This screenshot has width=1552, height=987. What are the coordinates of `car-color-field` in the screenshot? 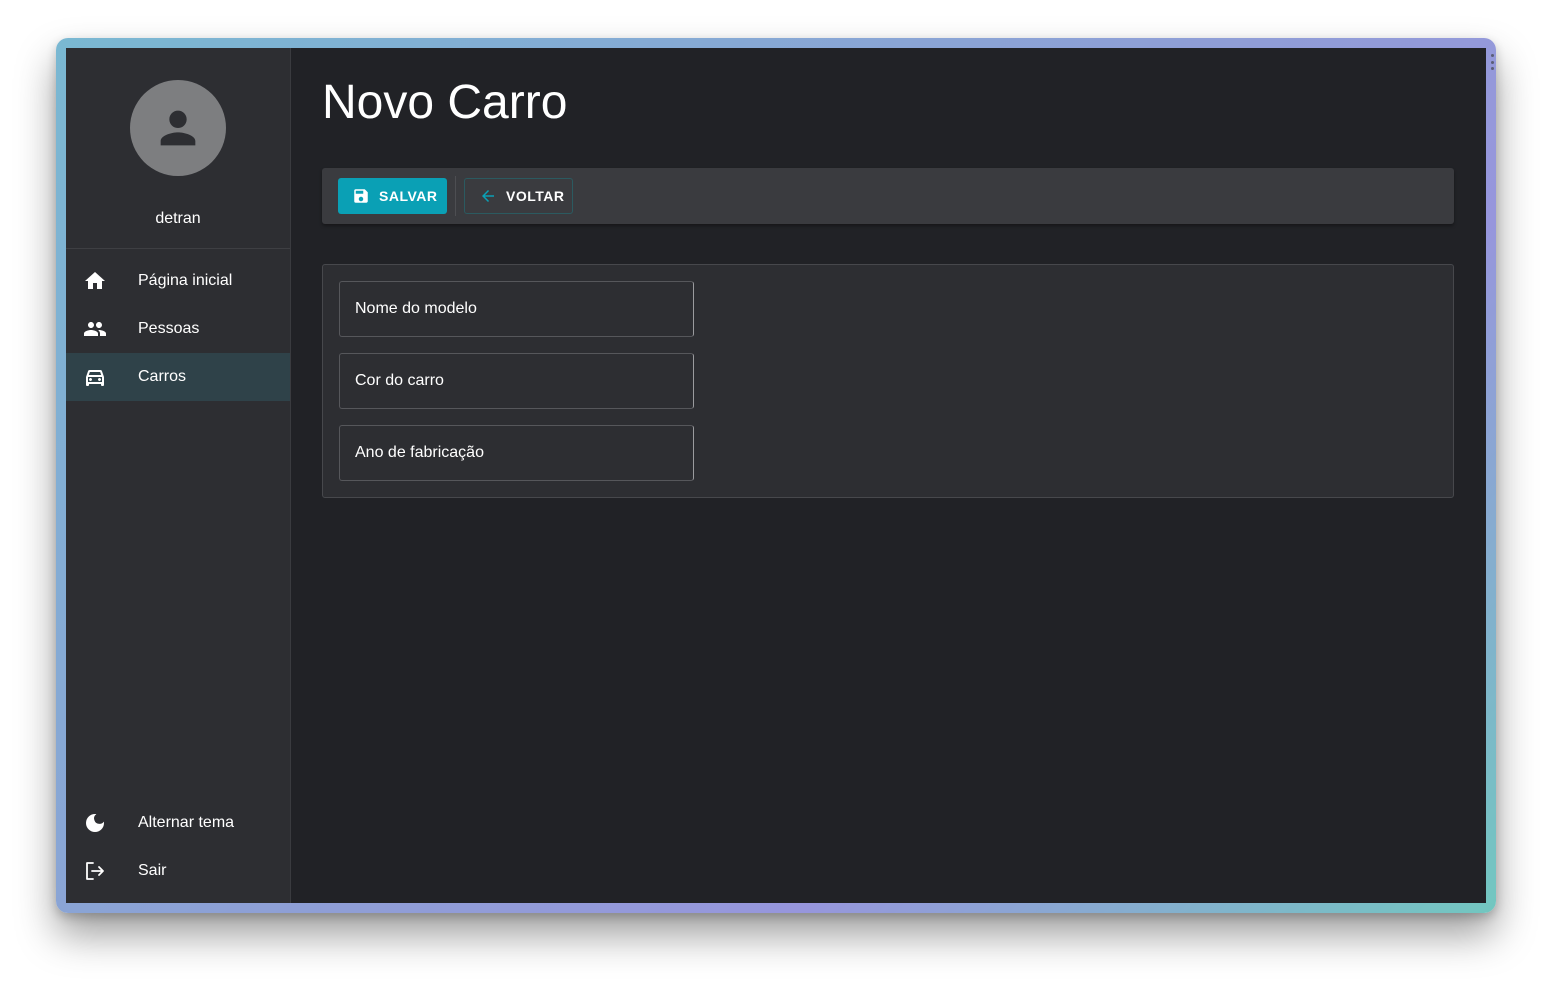 It's located at (516, 381).